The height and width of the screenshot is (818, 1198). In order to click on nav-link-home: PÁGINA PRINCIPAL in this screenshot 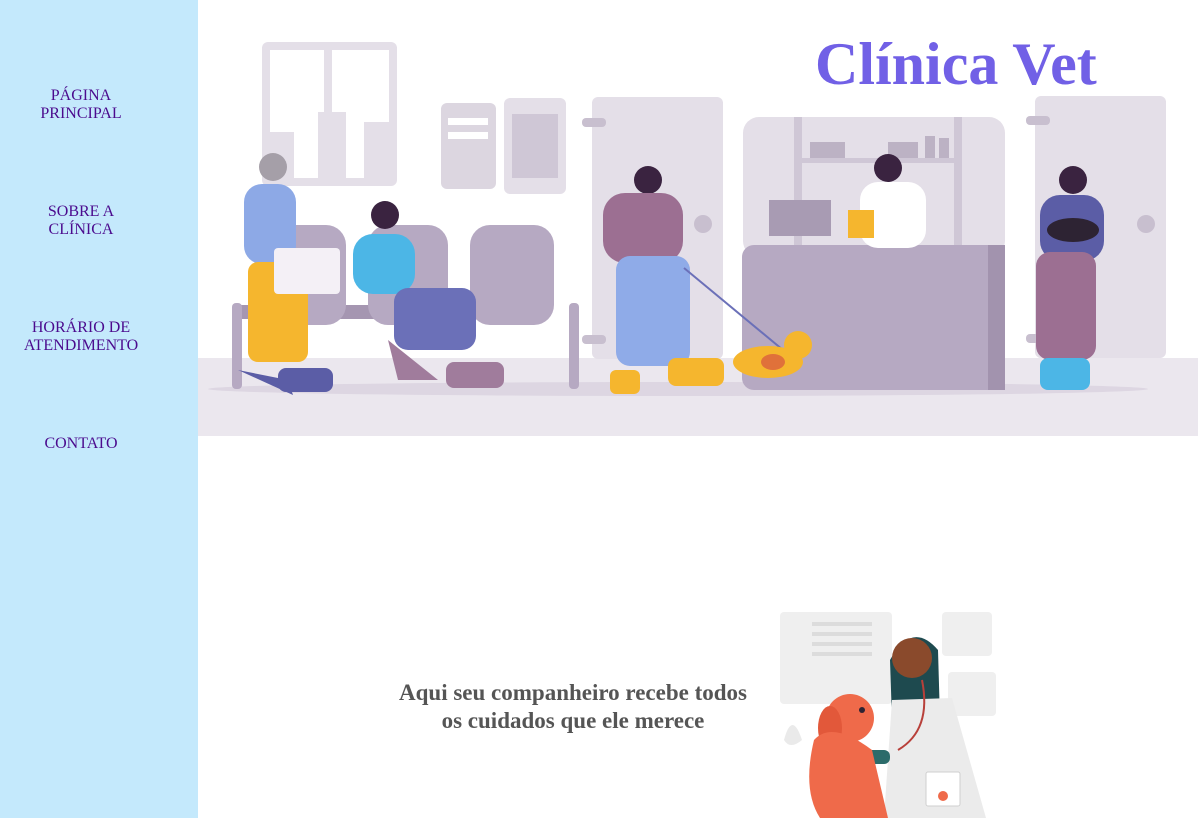, I will do `click(99, 105)`.